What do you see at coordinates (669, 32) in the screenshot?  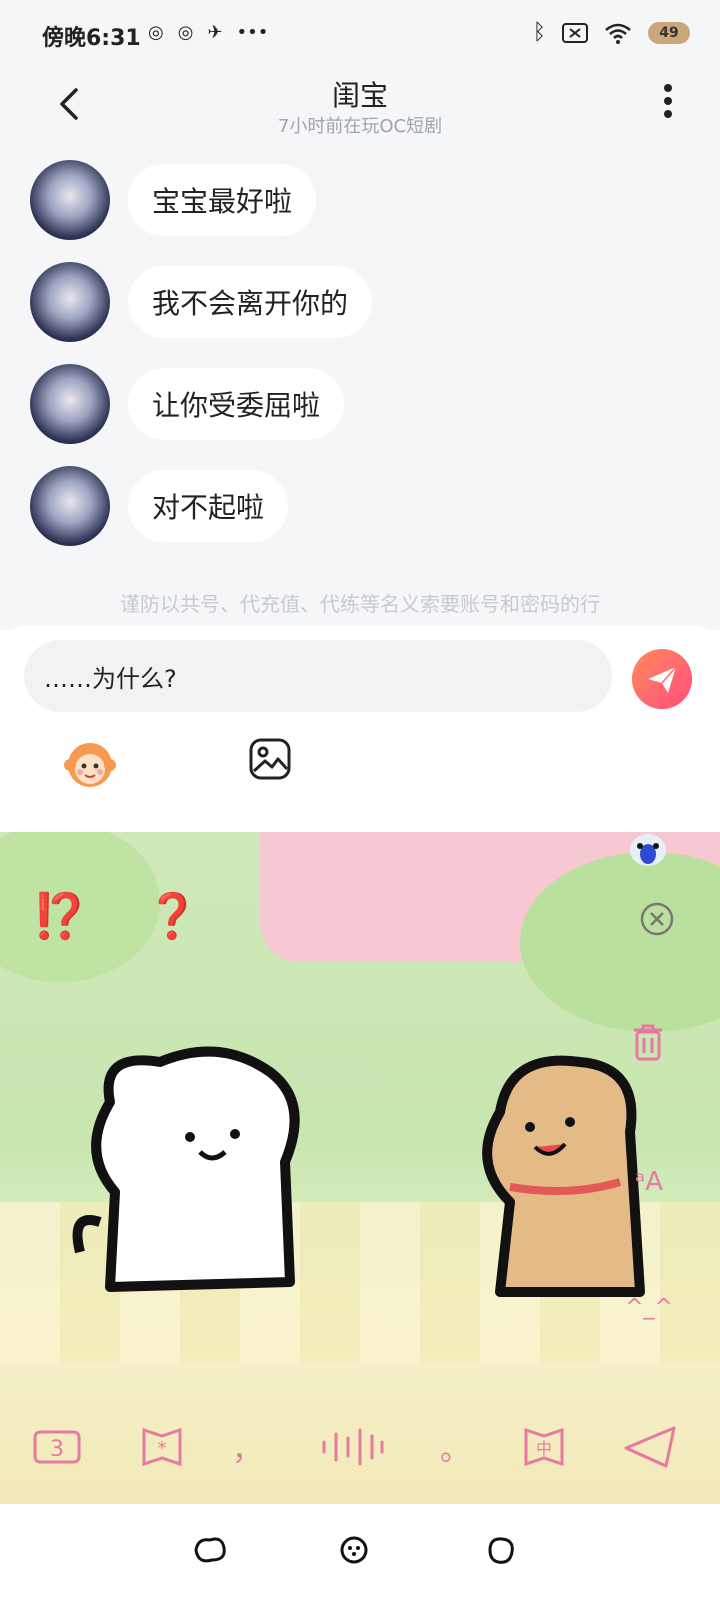 I see `battery-indicator: 49` at bounding box center [669, 32].